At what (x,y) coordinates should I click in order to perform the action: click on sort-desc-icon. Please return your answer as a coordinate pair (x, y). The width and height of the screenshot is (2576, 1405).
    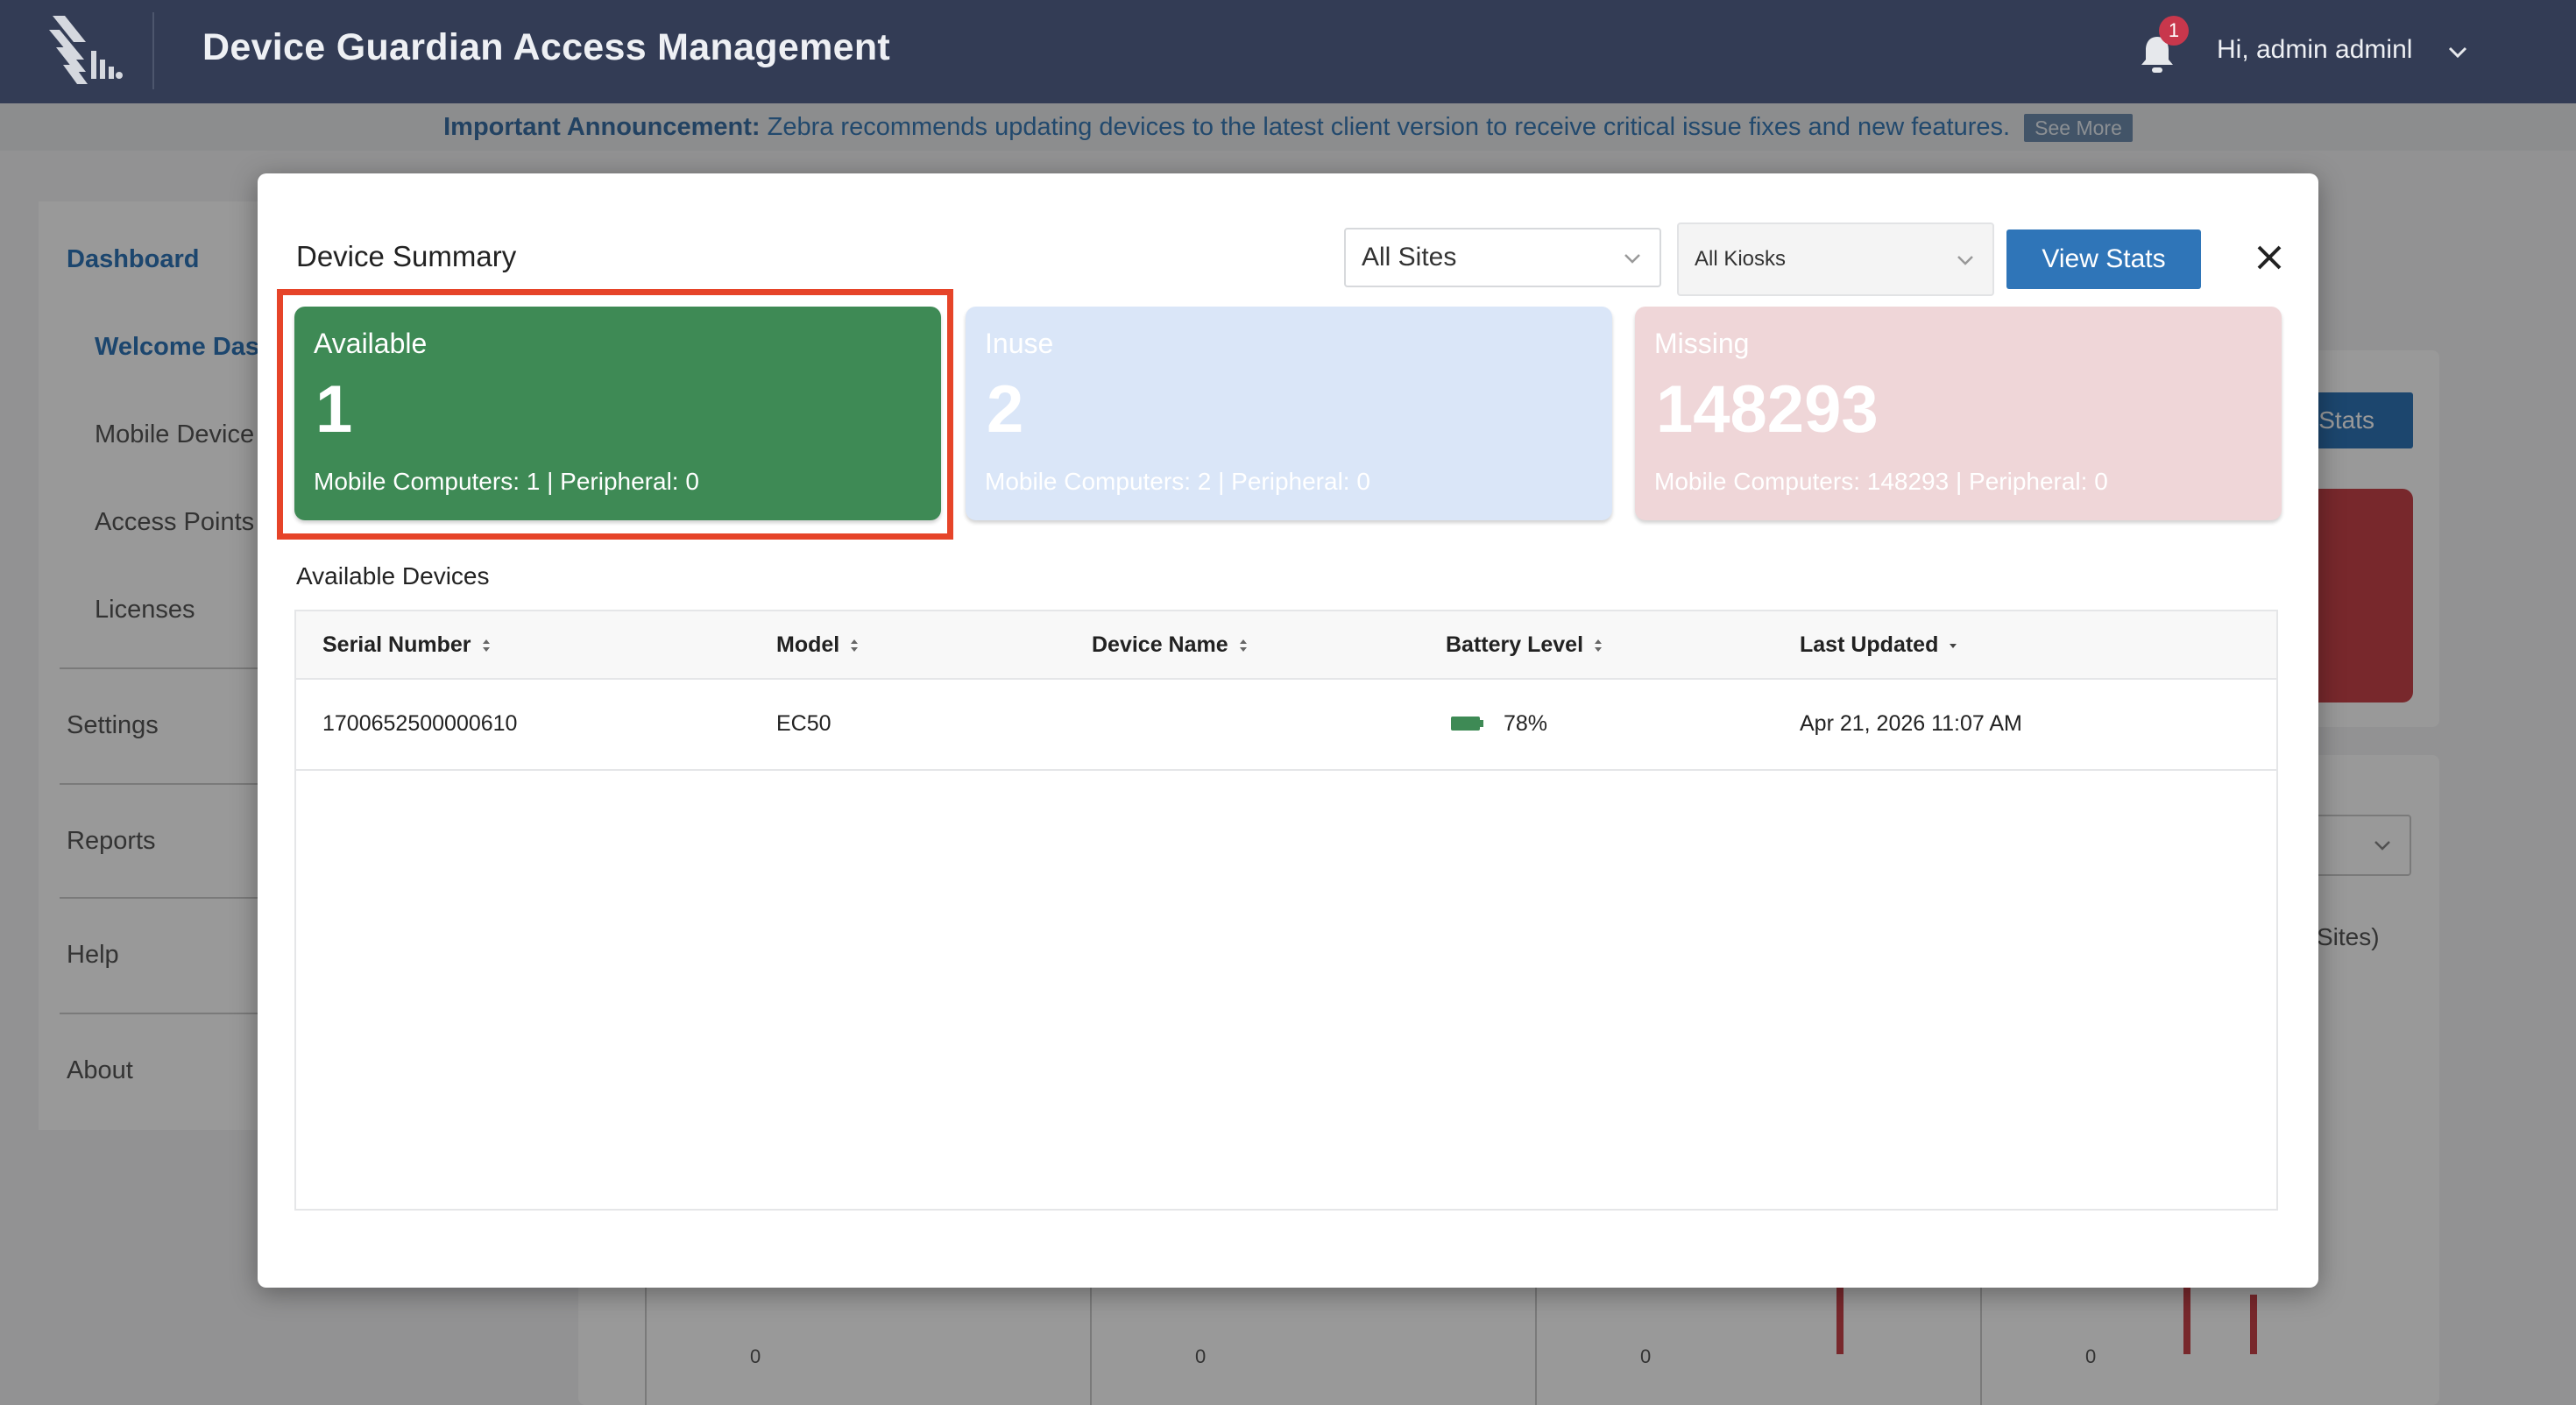
    Looking at the image, I should click on (1953, 646).